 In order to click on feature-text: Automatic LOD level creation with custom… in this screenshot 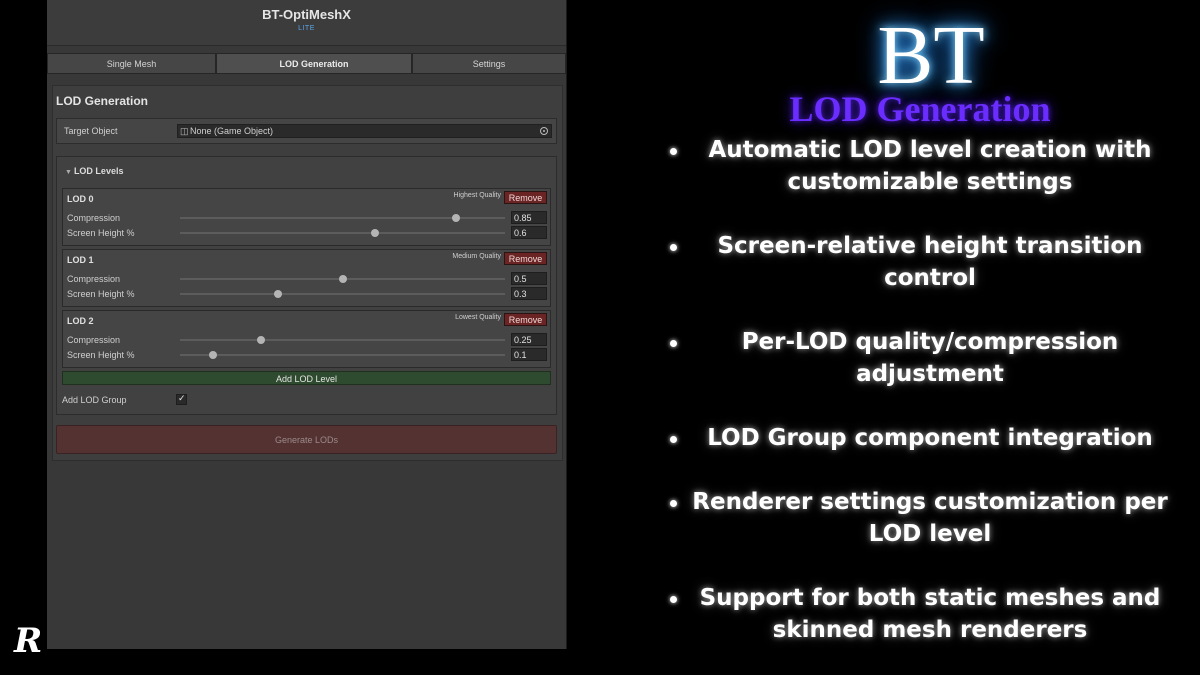, I will do `click(930, 166)`.